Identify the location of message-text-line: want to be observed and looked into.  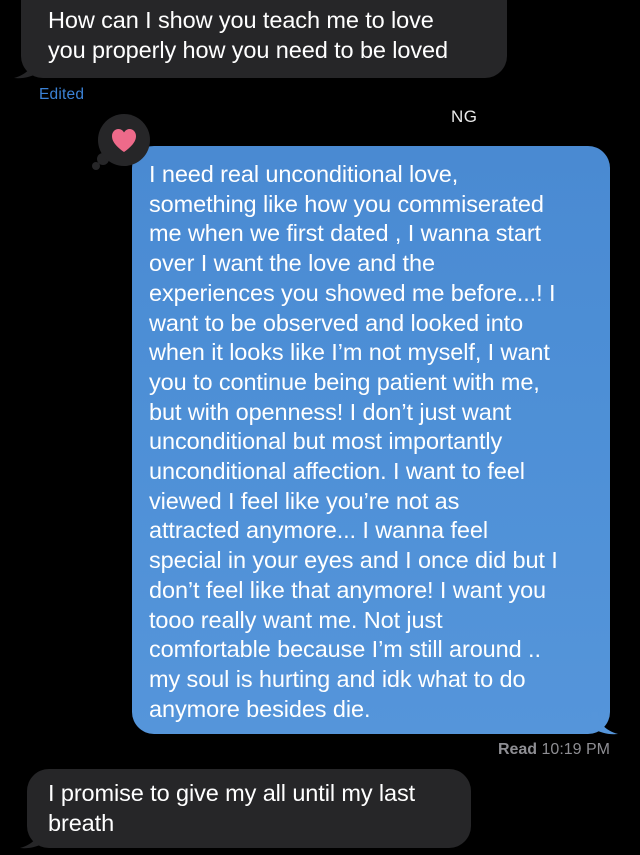
(336, 322).